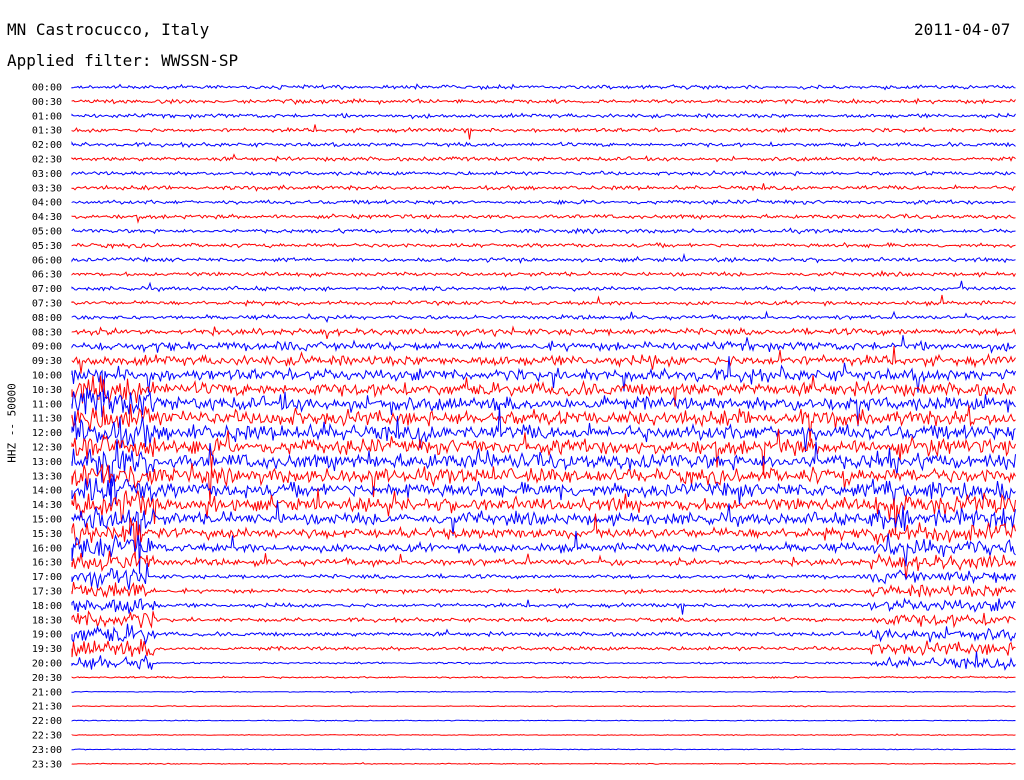  What do you see at coordinates (47, 145) in the screenshot?
I see `time-tick-label: 02:00` at bounding box center [47, 145].